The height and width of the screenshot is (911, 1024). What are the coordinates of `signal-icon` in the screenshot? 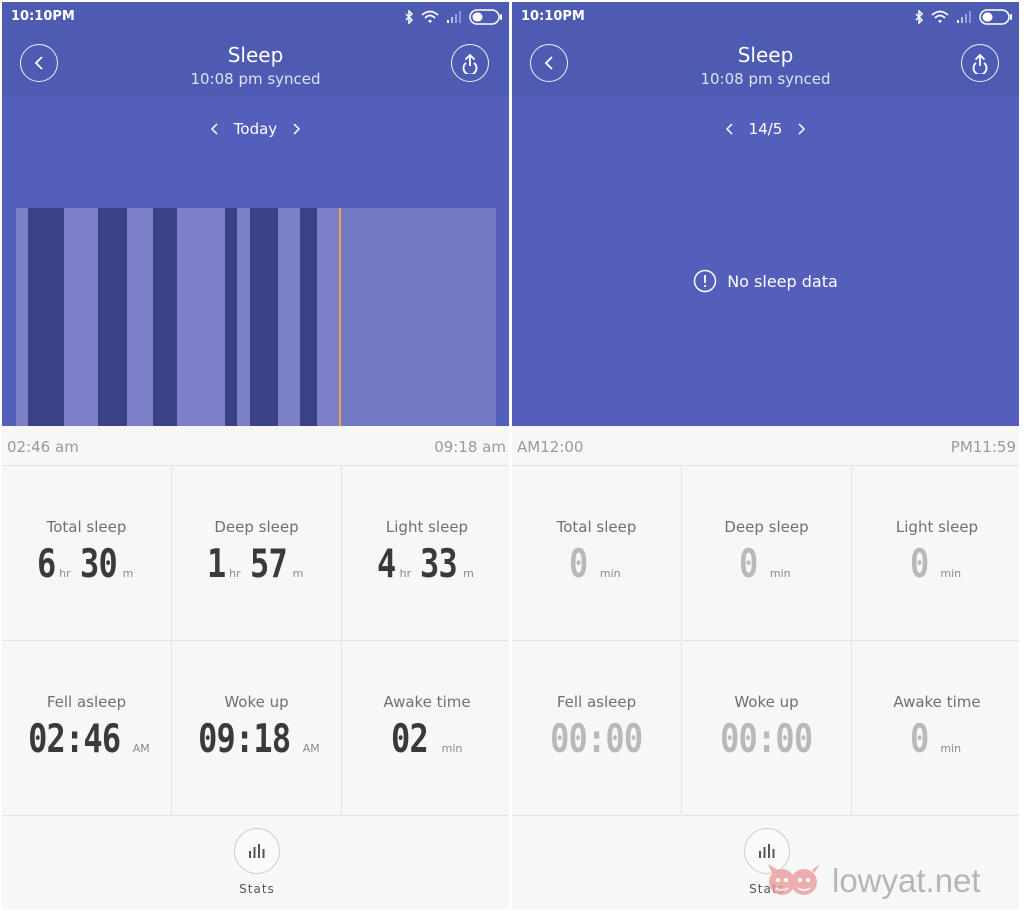 It's located at (964, 17).